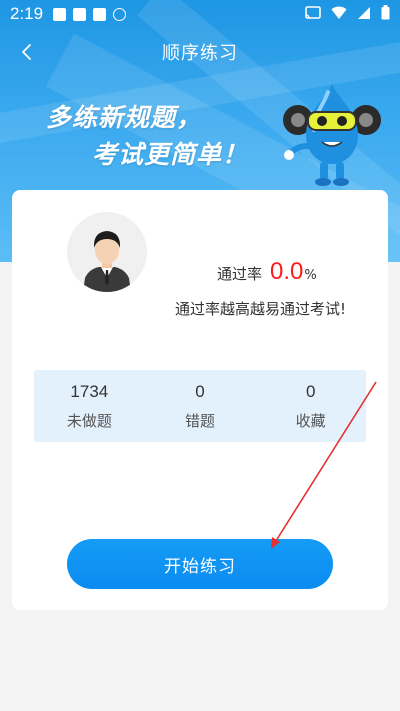  I want to click on slogan-line-1: 多练新规题，, so click(124, 117).